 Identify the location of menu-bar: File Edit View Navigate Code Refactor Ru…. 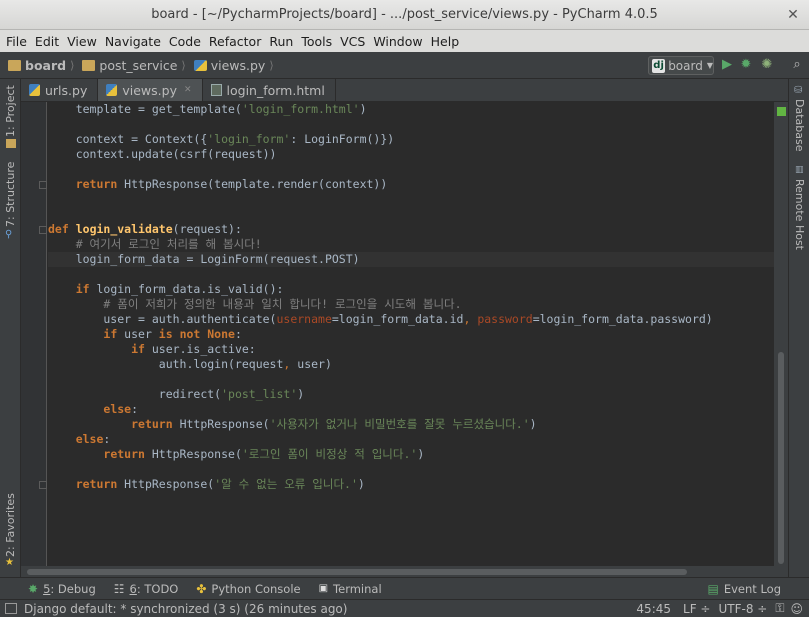
(404, 41).